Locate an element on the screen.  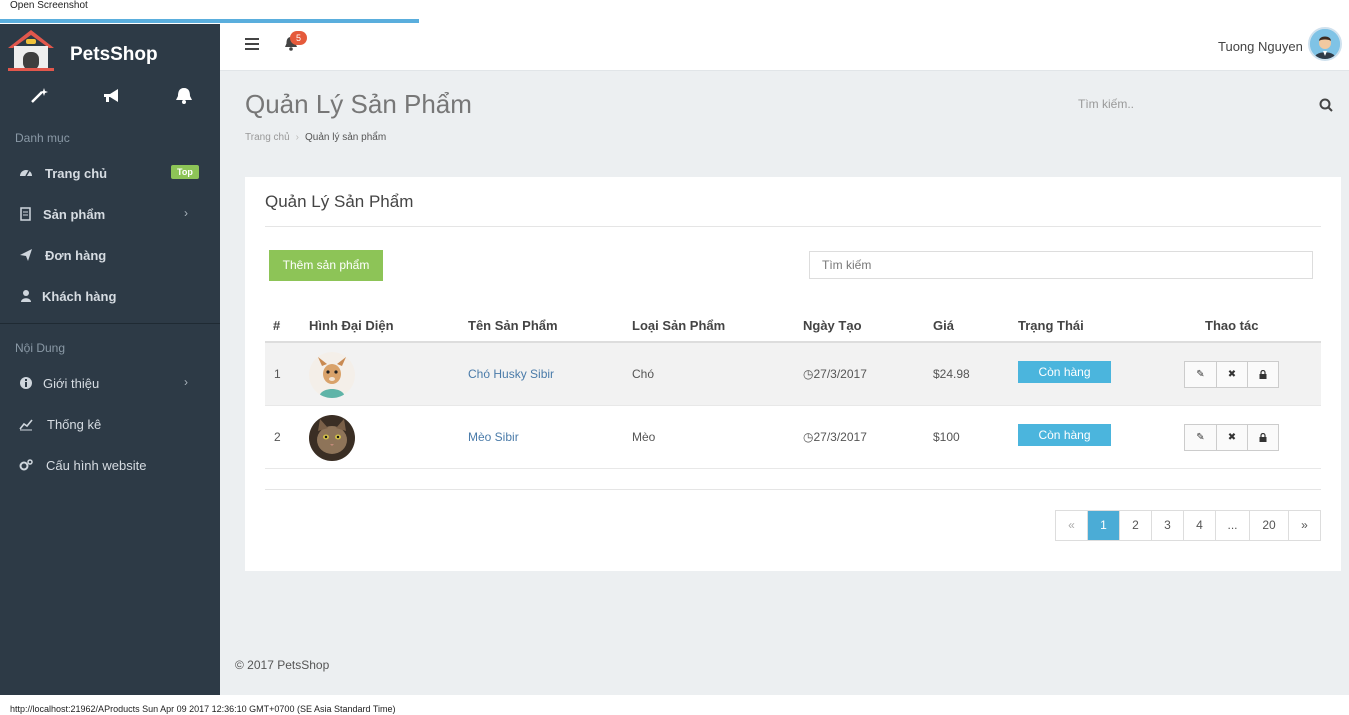
user-icon is located at coordinates (26, 296).